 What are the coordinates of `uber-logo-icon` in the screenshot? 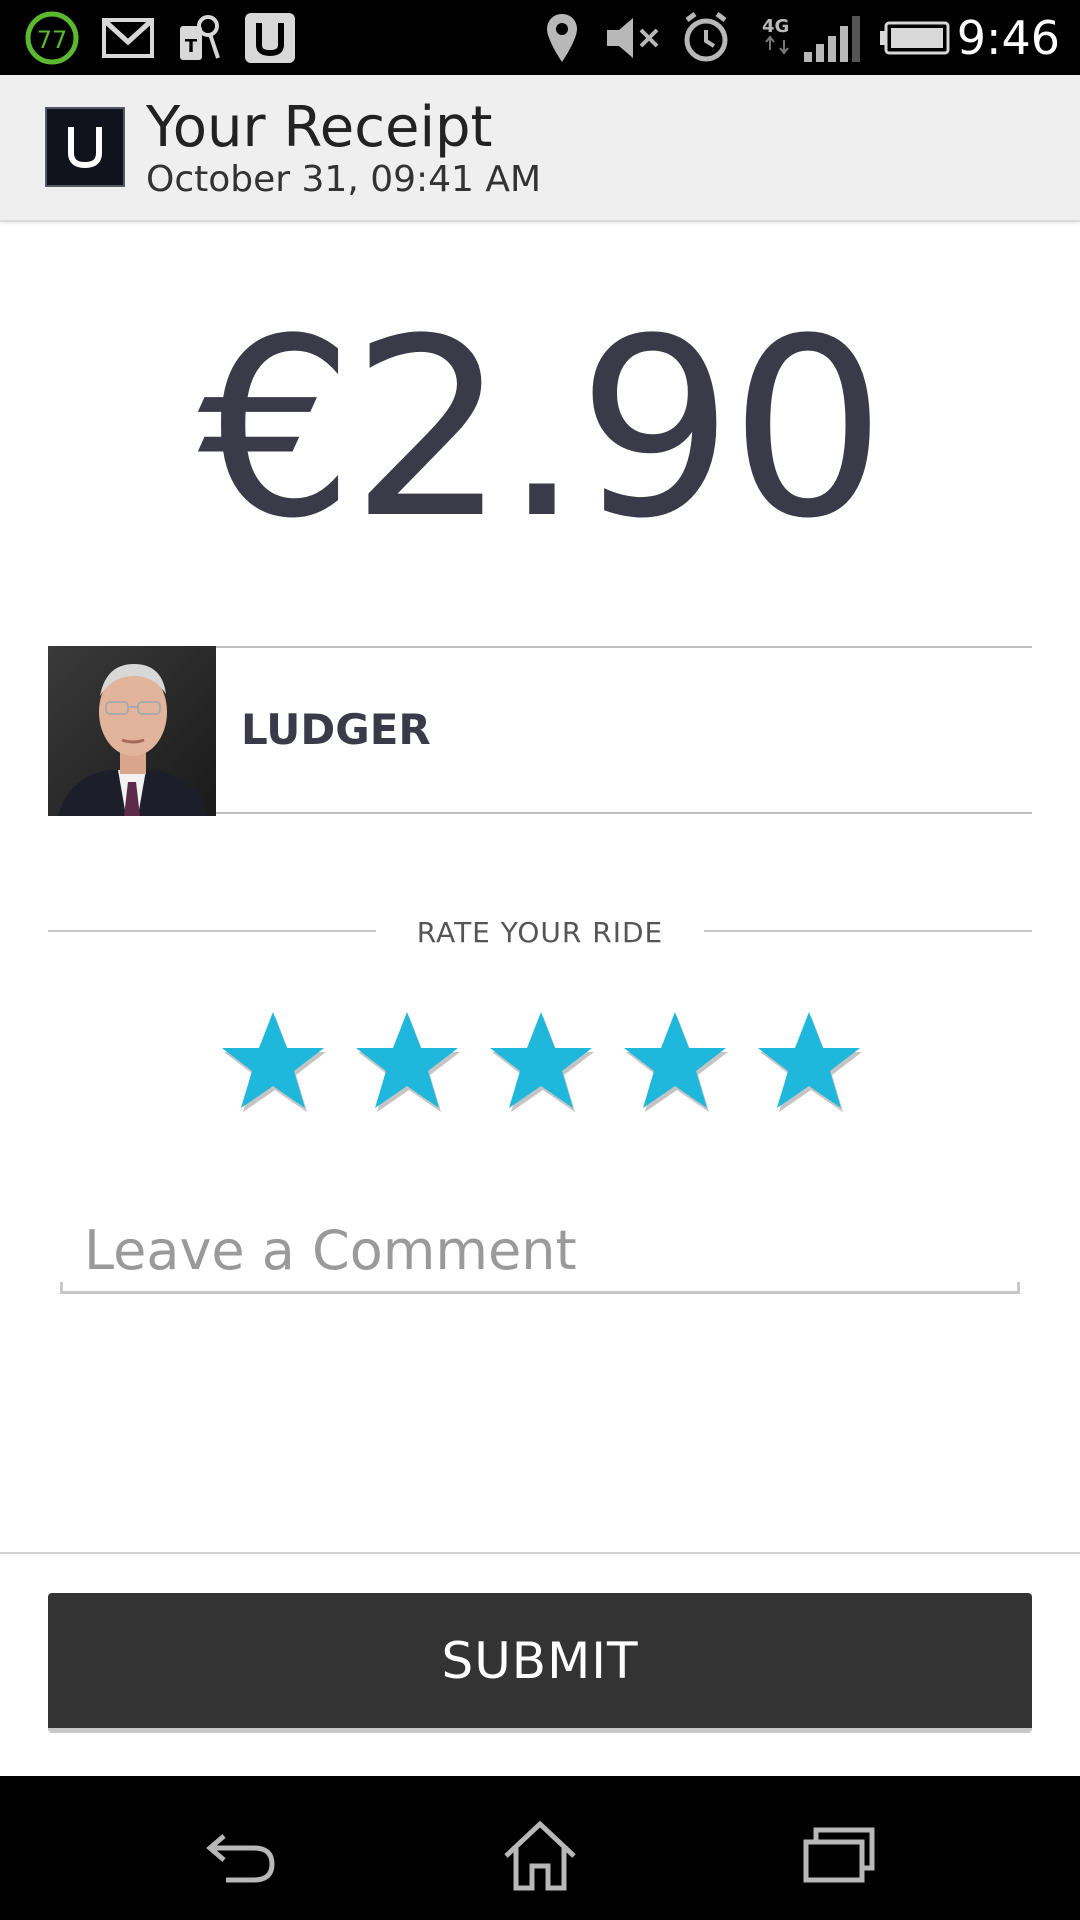 It's located at (85, 147).